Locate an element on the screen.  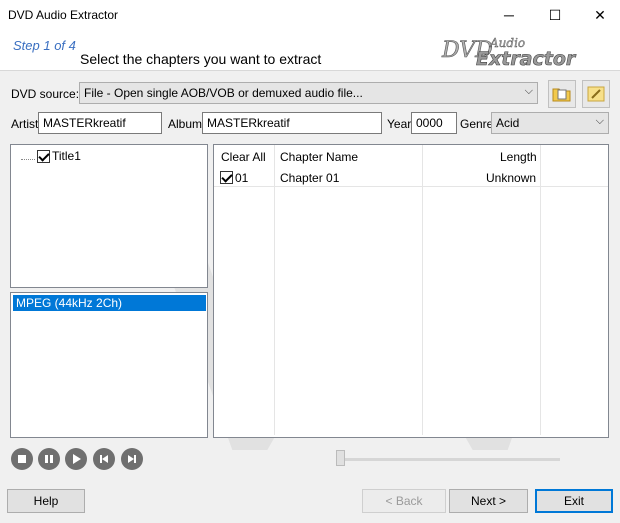
previous-icon is located at coordinates (104, 459).